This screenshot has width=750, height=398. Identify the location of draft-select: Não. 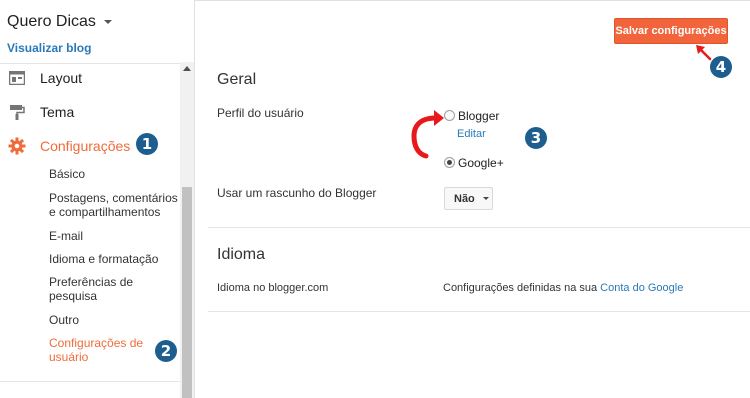
(468, 198).